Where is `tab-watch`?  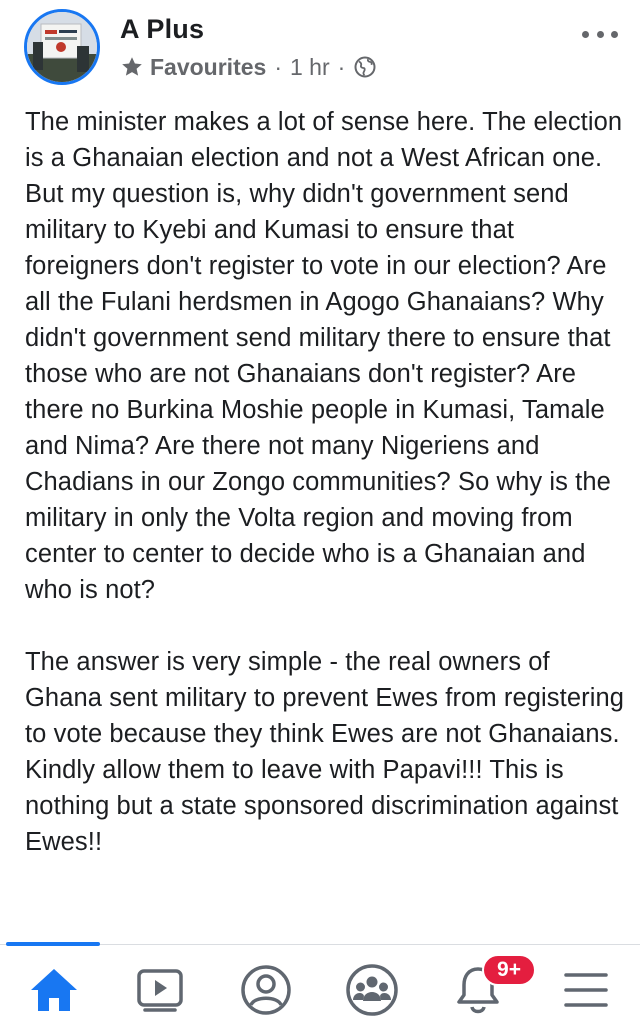 tab-watch is located at coordinates (160, 989).